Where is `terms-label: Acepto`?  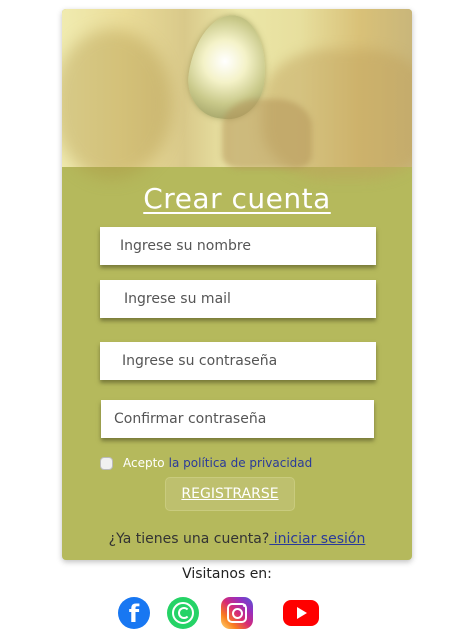
terms-label: Acepto is located at coordinates (144, 463).